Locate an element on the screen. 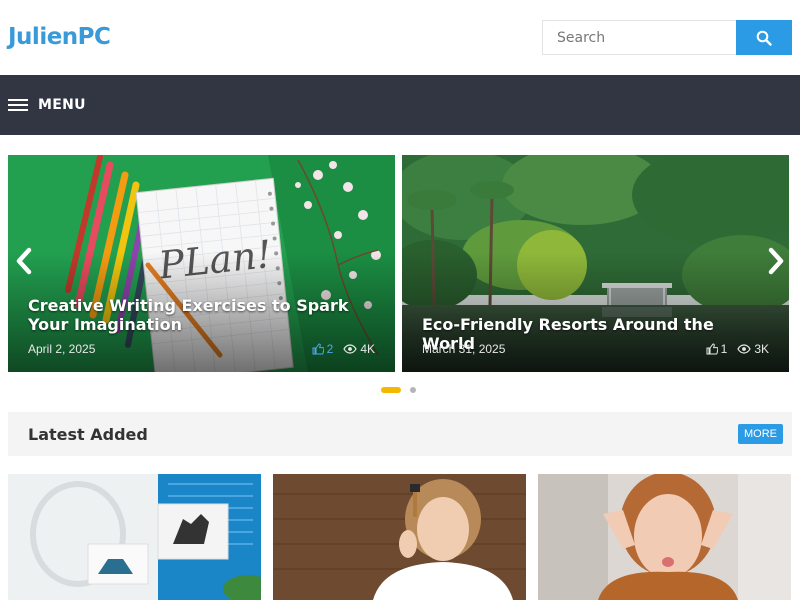 The image size is (800, 600). like-count: 1 is located at coordinates (716, 349).